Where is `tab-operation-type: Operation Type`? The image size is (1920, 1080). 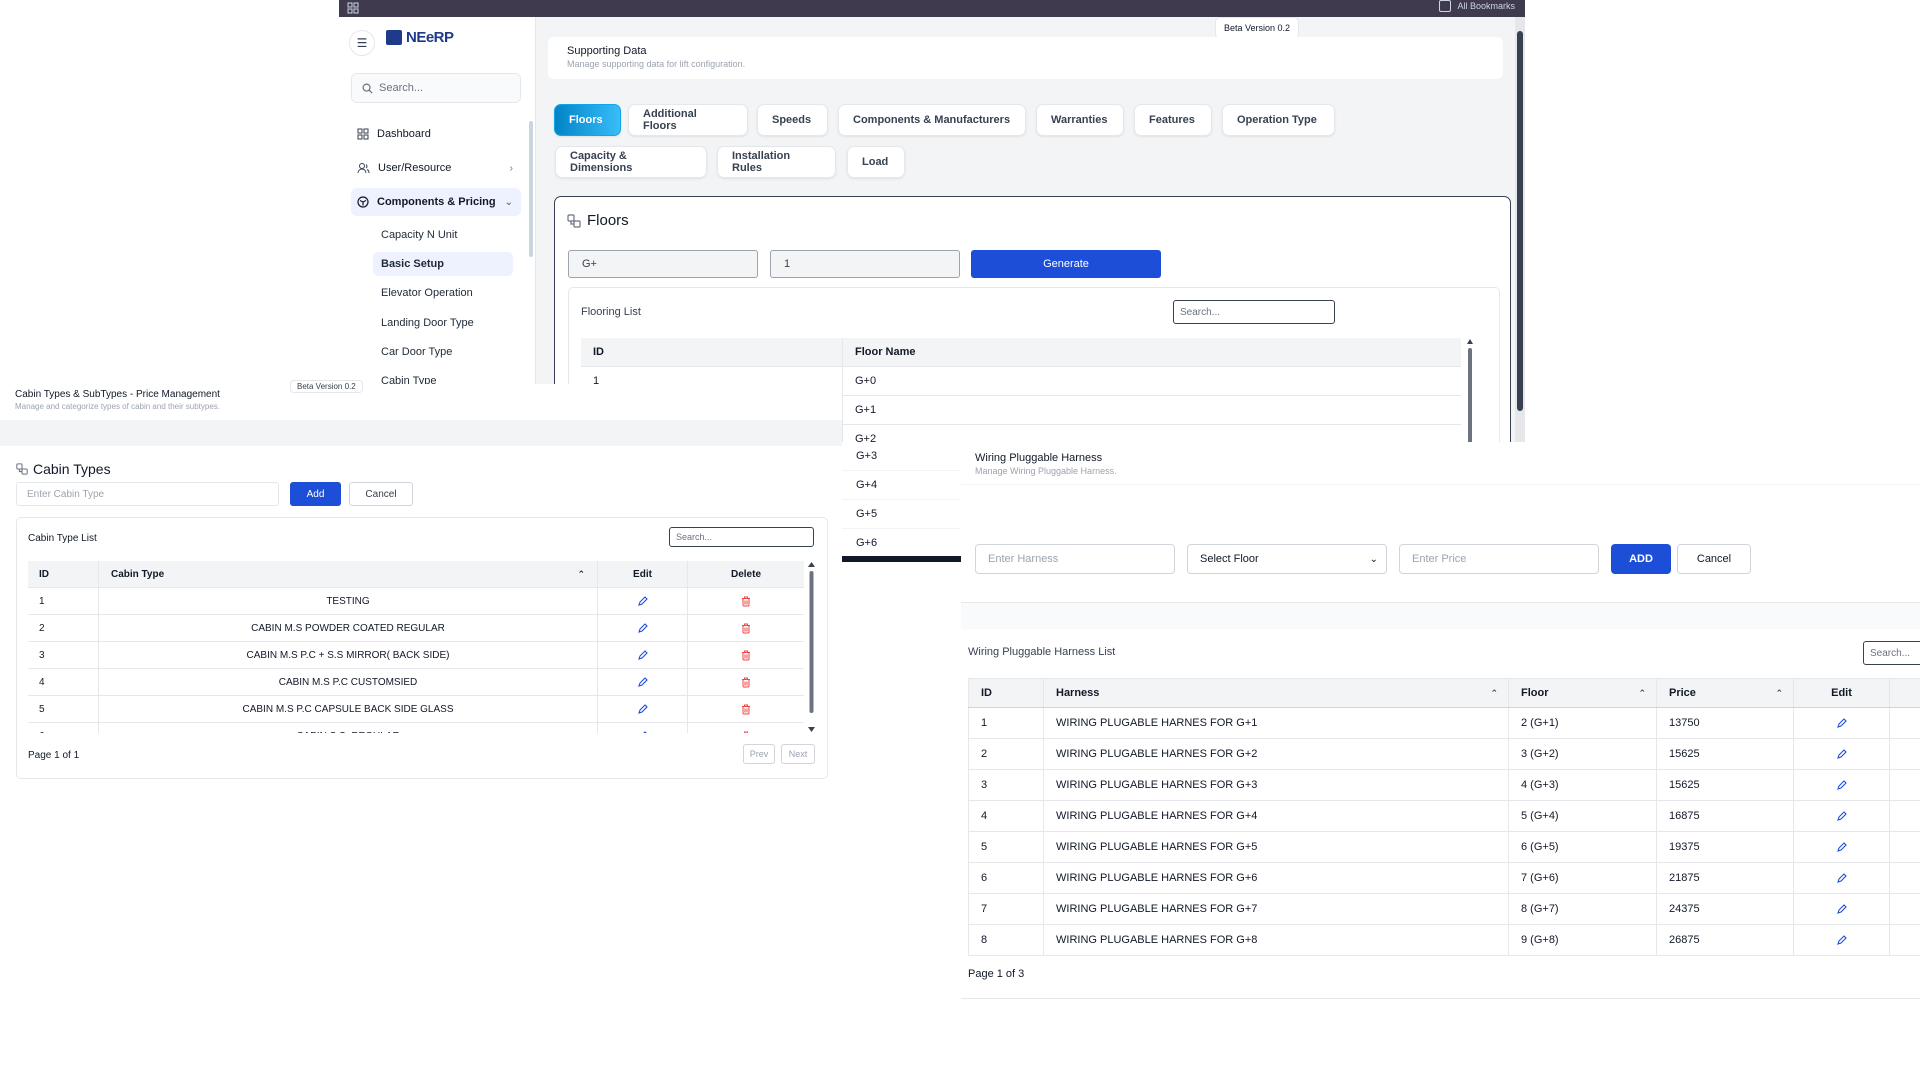
tab-operation-type: Operation Type is located at coordinates (1278, 120).